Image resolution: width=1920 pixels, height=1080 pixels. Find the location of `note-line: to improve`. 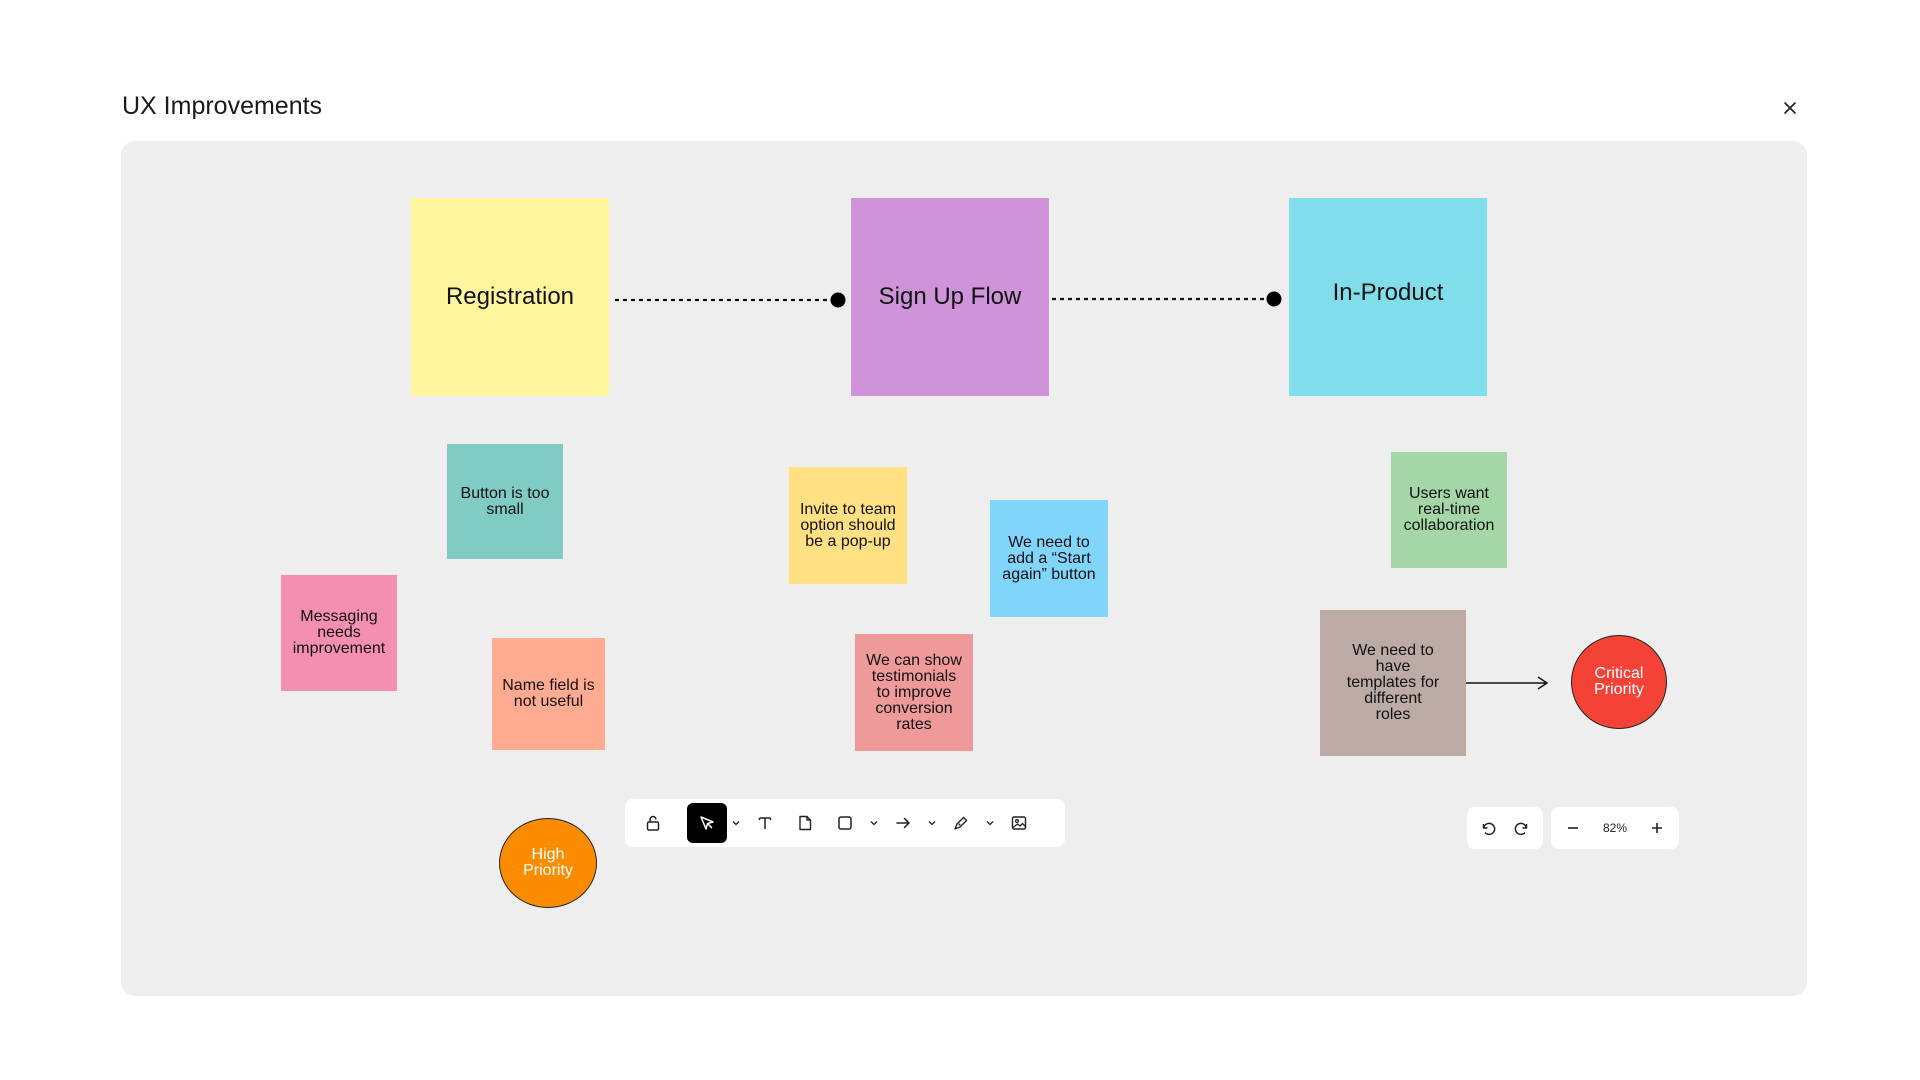

note-line: to improve is located at coordinates (914, 692).